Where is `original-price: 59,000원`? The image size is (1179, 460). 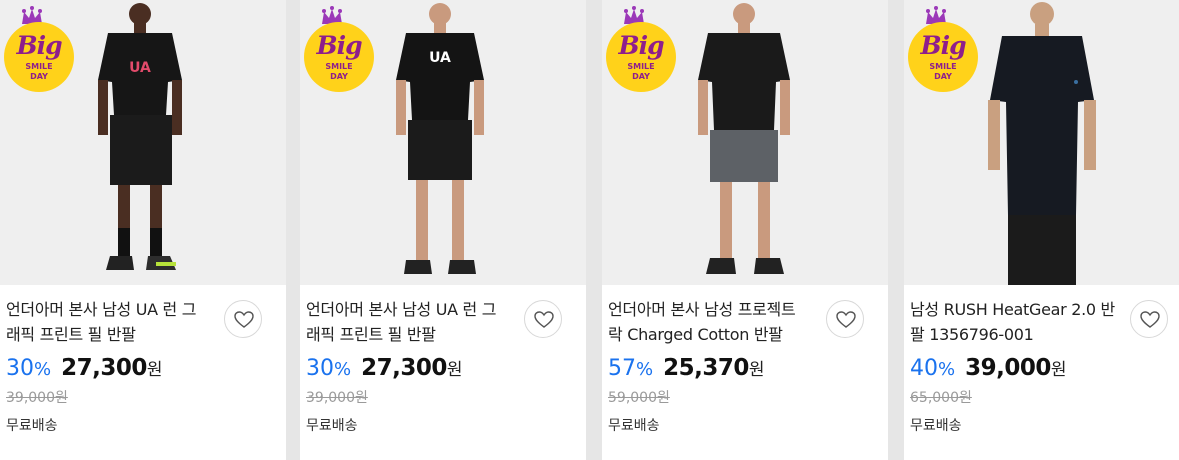 original-price: 59,000원 is located at coordinates (639, 398).